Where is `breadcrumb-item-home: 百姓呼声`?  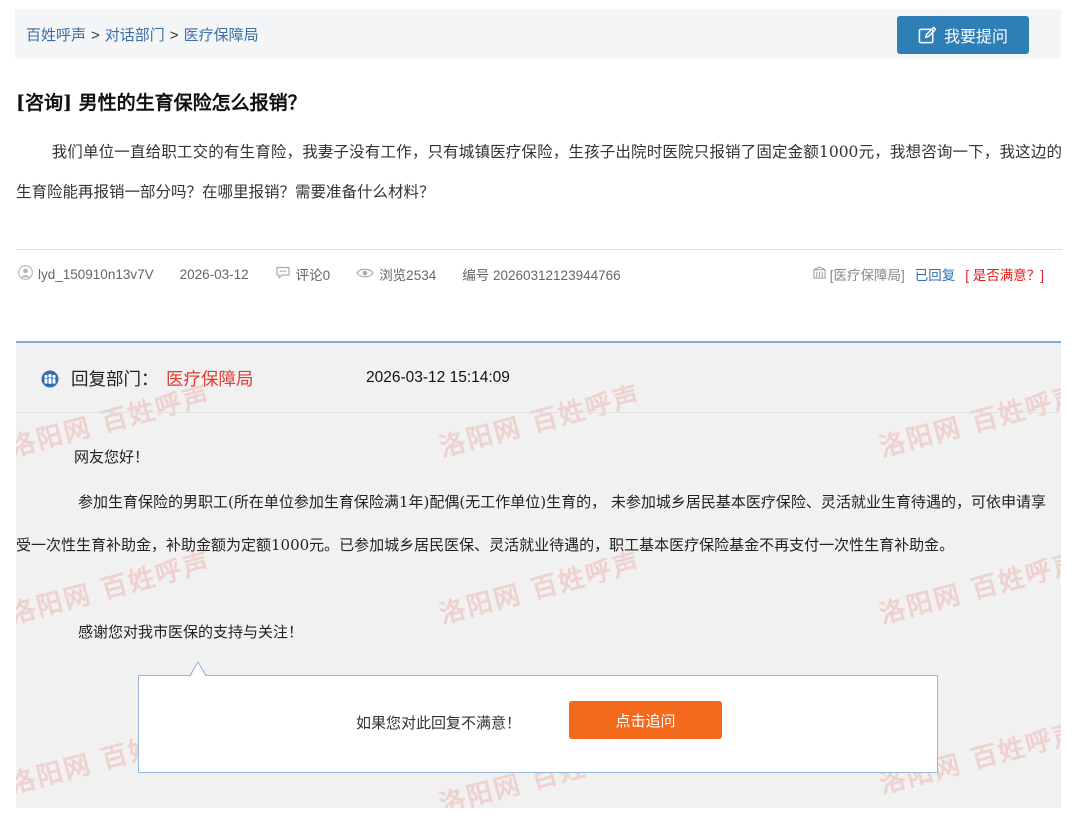 breadcrumb-item-home: 百姓呼声 is located at coordinates (56, 35).